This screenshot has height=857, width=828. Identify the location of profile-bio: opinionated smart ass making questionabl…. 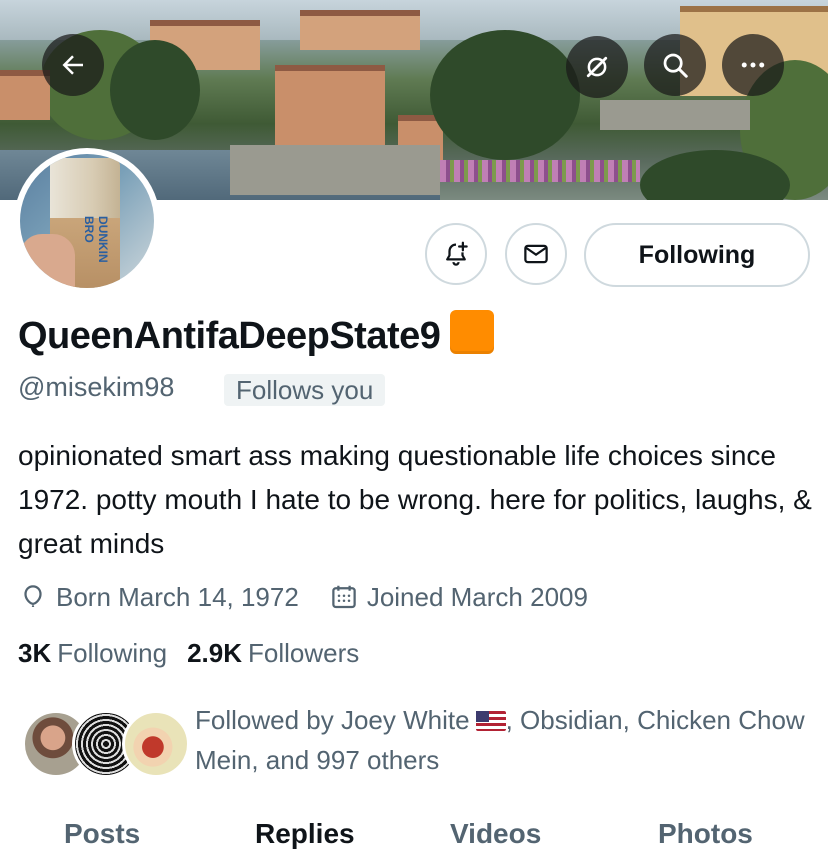
(415, 499).